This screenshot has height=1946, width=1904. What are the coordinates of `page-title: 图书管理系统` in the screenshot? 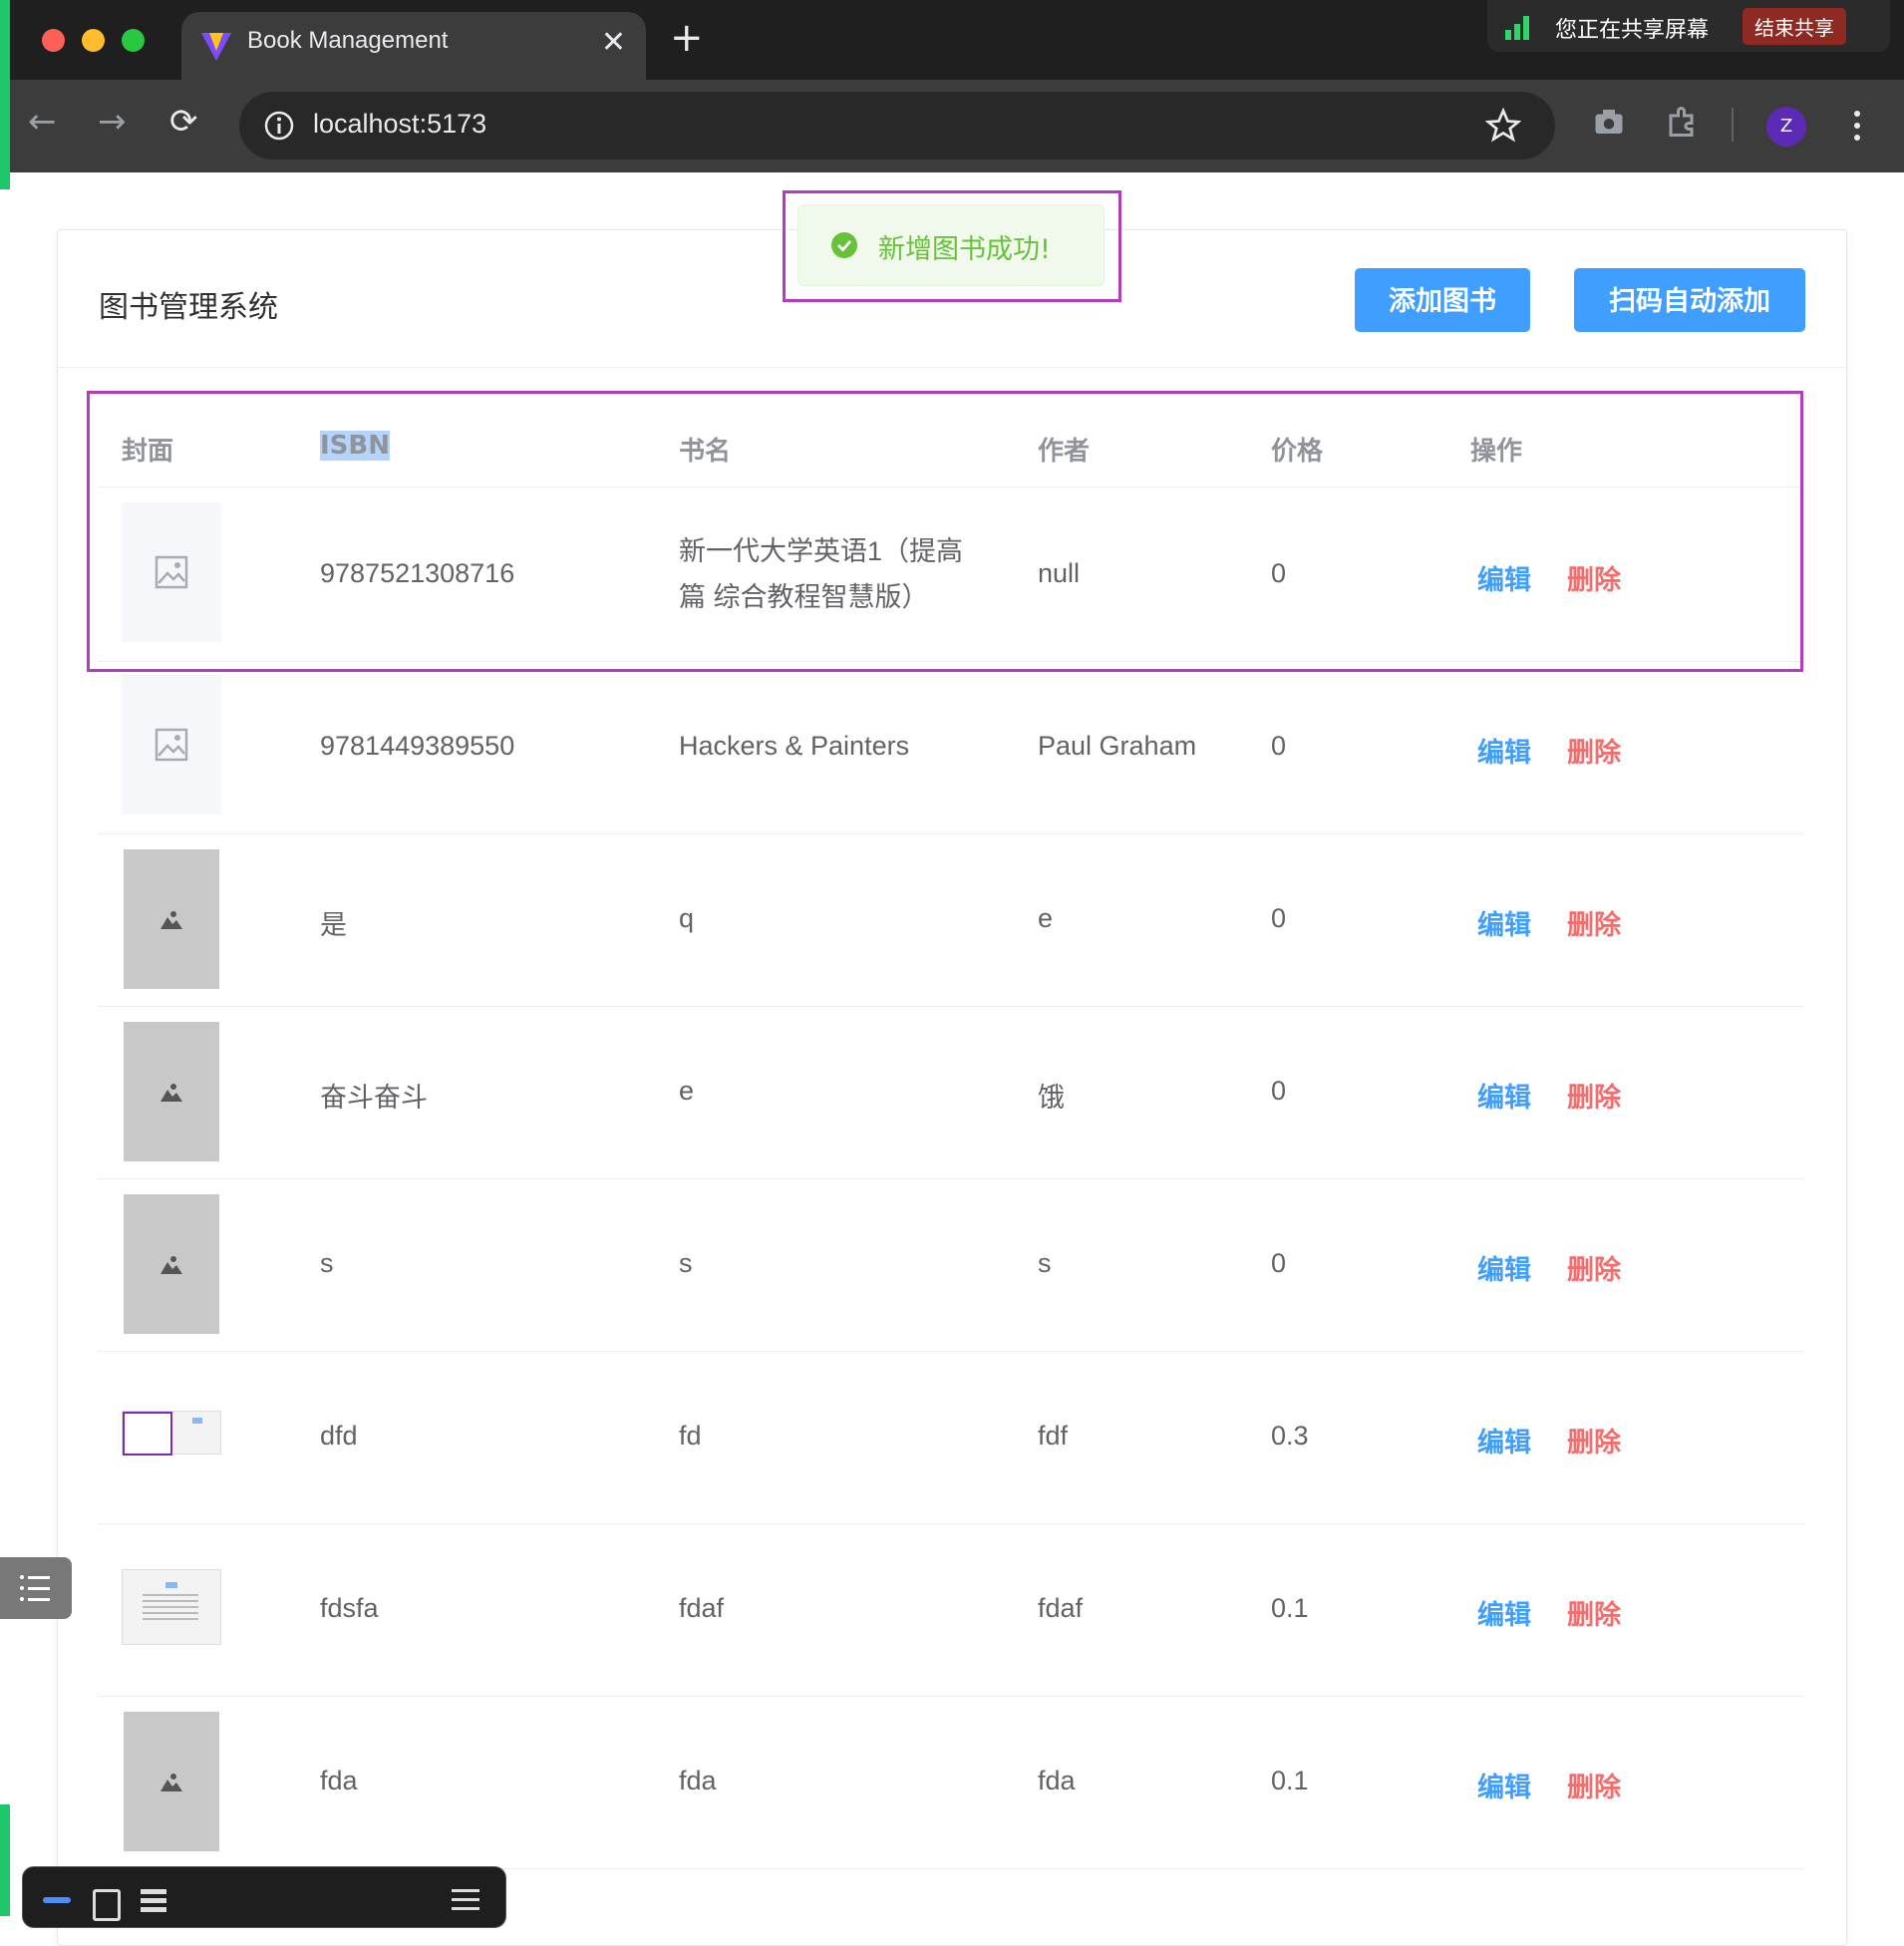 It's located at (188, 307).